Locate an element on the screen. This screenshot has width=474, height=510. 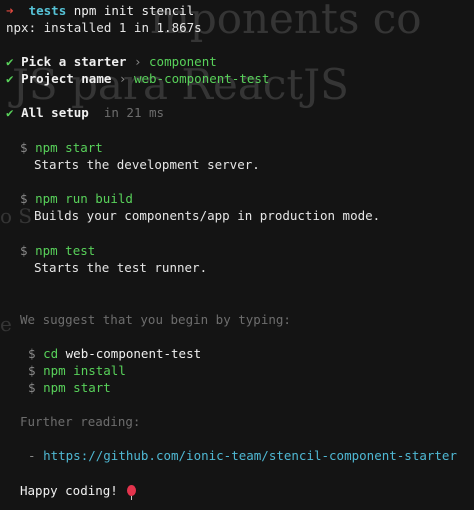
command-description: Starts the development server. is located at coordinates (147, 164).